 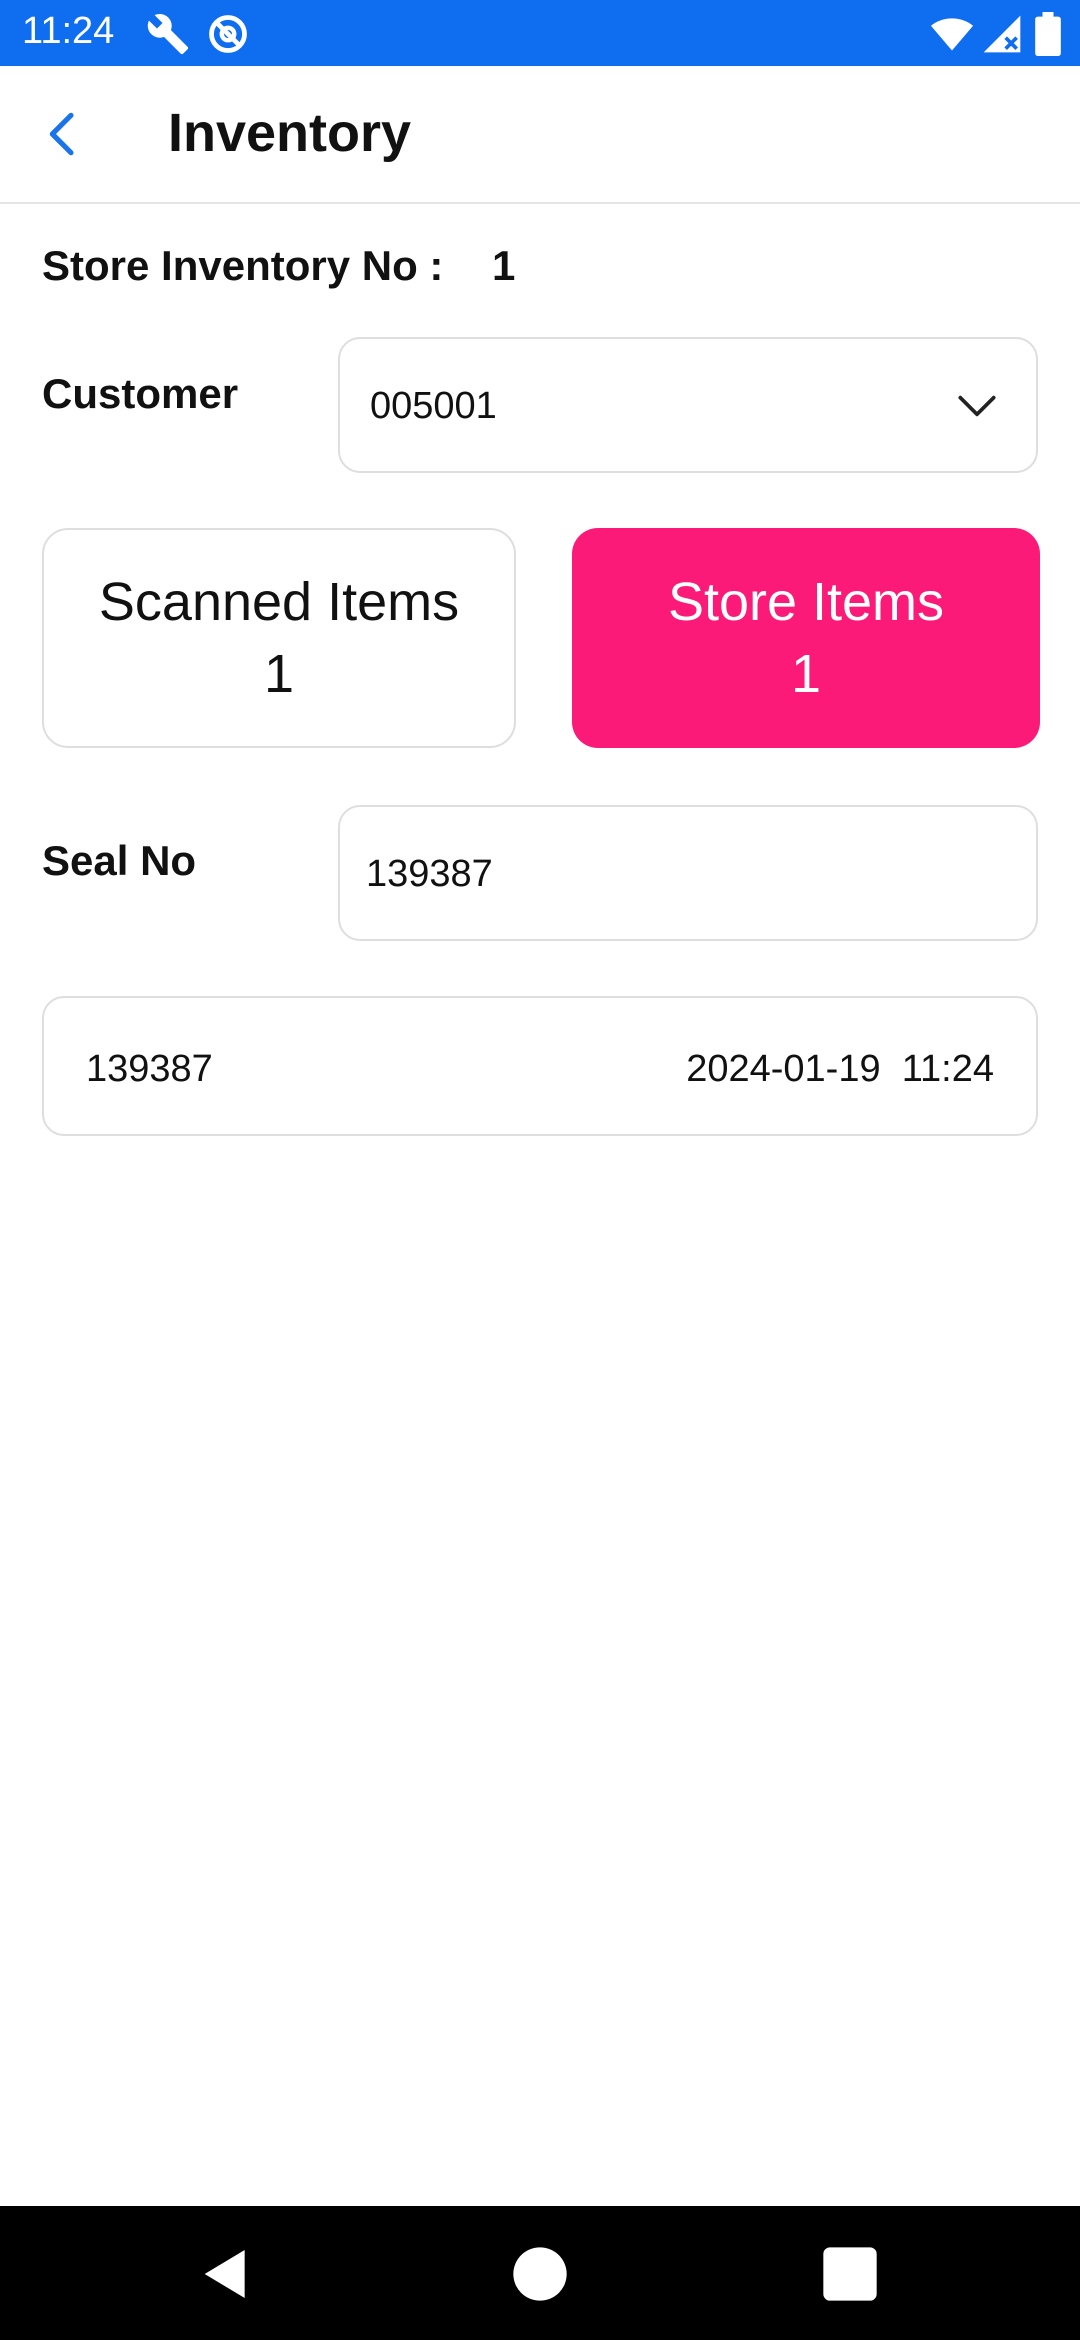 What do you see at coordinates (140, 393) in the screenshot?
I see `customer-label: Customer` at bounding box center [140, 393].